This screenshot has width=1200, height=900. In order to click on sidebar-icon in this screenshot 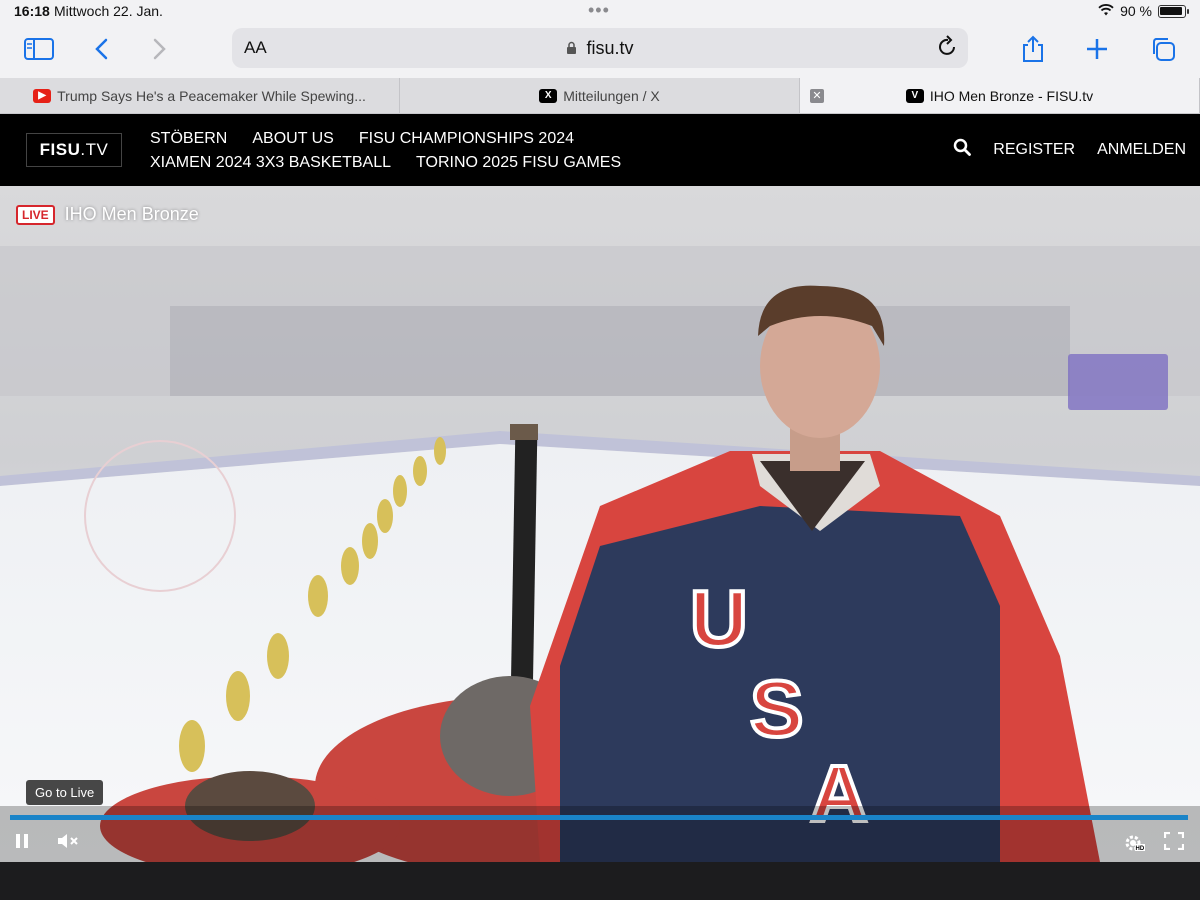, I will do `click(39, 49)`.